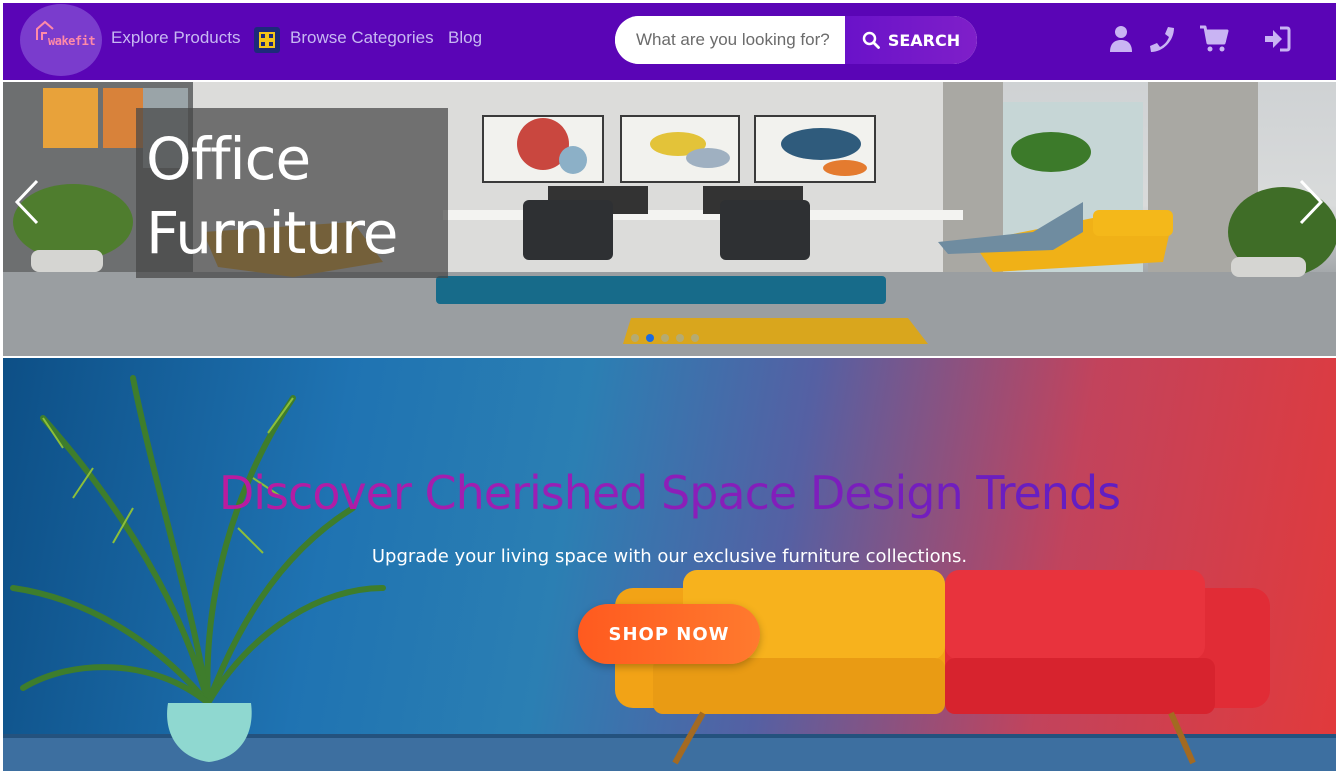  Describe the element at coordinates (730, 40) in the screenshot. I see `search-input` at that location.